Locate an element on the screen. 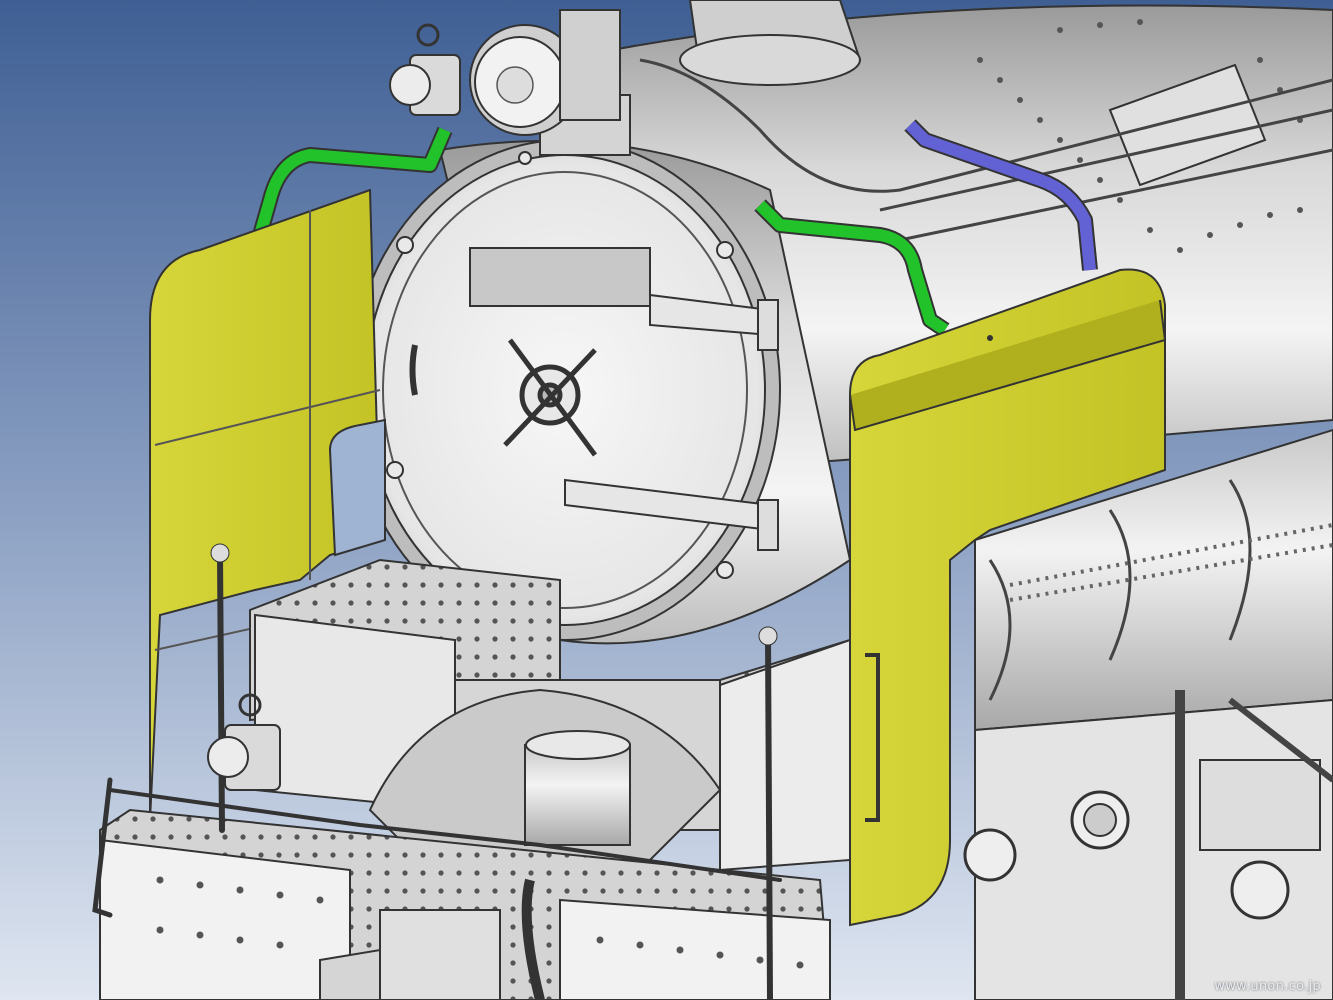 This screenshot has height=1000, width=1333. watermark-text: www.unon.co.jp is located at coordinates (1267, 986).